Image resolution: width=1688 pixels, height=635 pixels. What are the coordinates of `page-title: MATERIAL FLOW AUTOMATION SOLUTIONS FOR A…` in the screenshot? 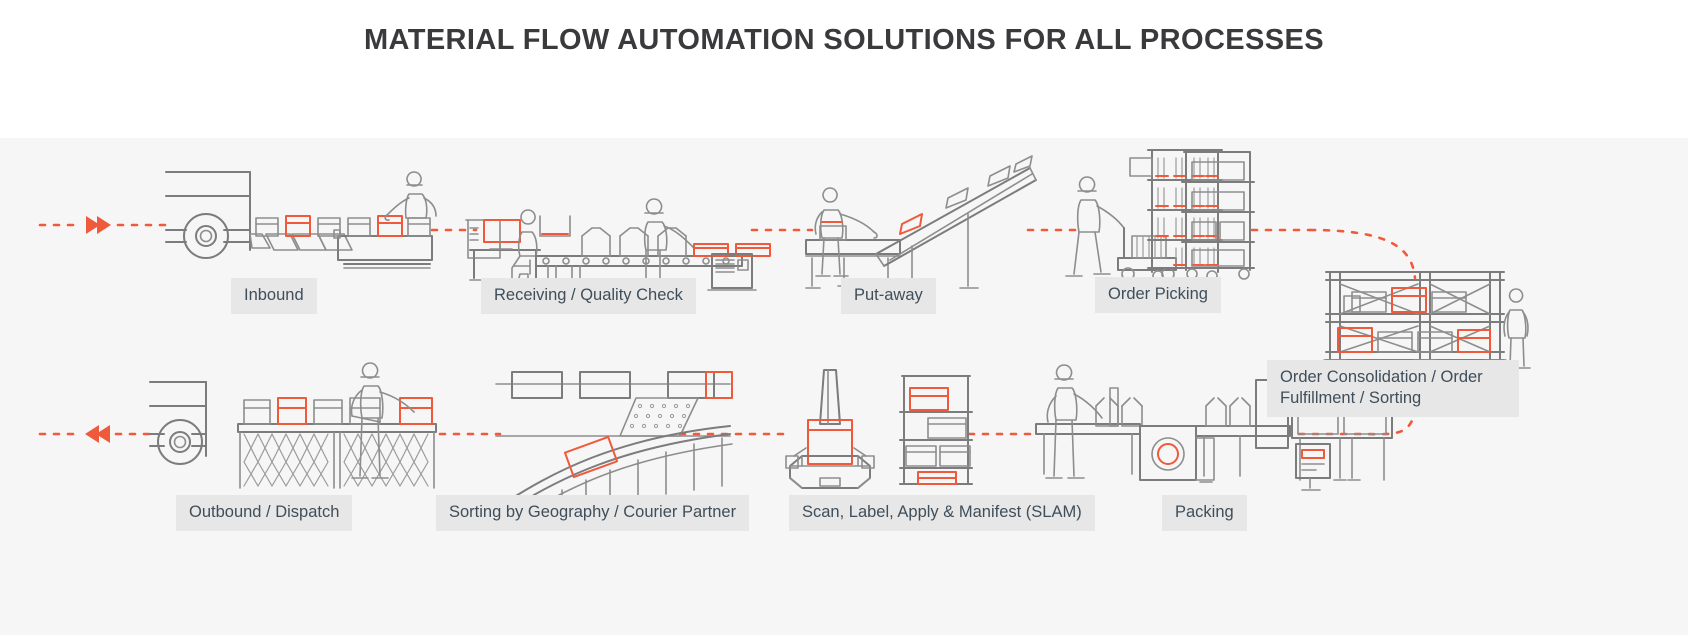 It's located at (844, 40).